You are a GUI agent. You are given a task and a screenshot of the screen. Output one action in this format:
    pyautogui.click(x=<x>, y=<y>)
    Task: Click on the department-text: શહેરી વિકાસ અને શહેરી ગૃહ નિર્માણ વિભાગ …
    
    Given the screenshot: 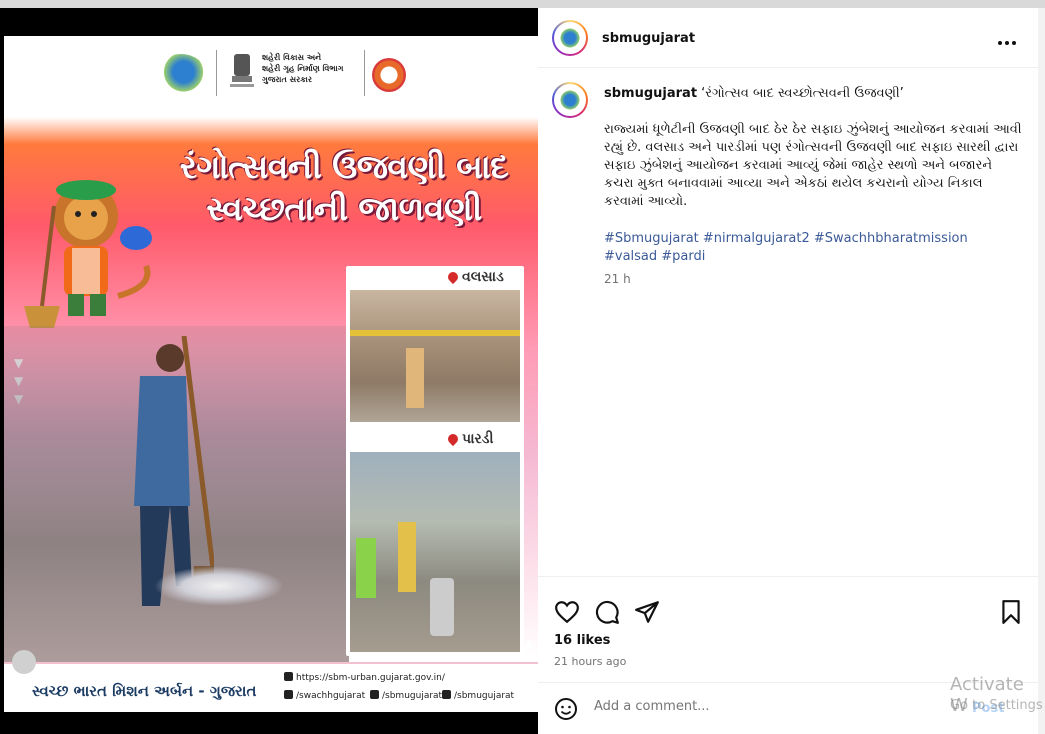 What is the action you would take?
    pyautogui.click(x=303, y=68)
    